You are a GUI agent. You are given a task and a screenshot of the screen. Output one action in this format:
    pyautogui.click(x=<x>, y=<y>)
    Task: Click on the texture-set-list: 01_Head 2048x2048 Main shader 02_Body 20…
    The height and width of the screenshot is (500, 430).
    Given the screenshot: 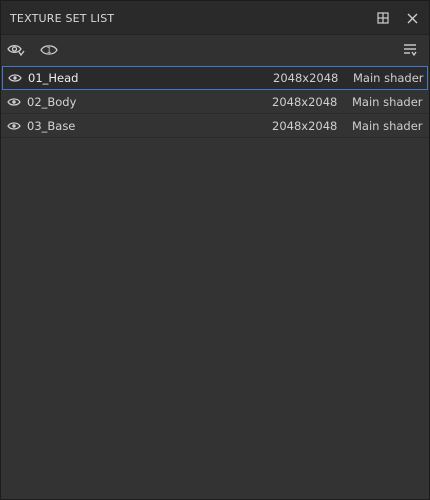 What is the action you would take?
    pyautogui.click(x=215, y=102)
    